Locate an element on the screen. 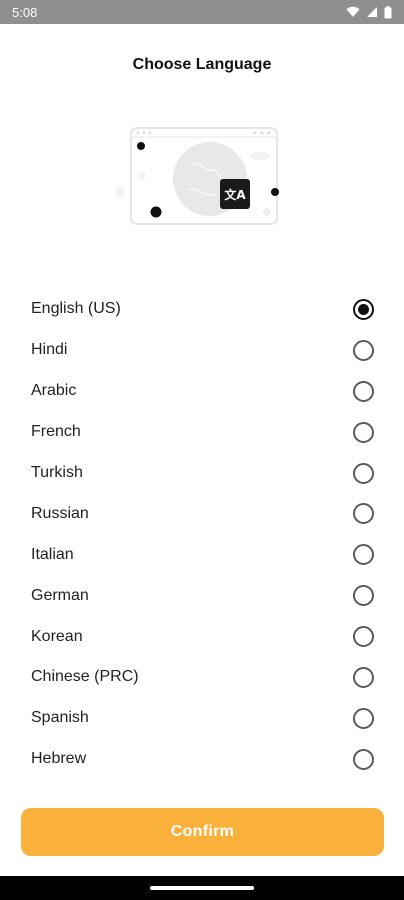  language-option-arabic: Arabic is located at coordinates (202, 391).